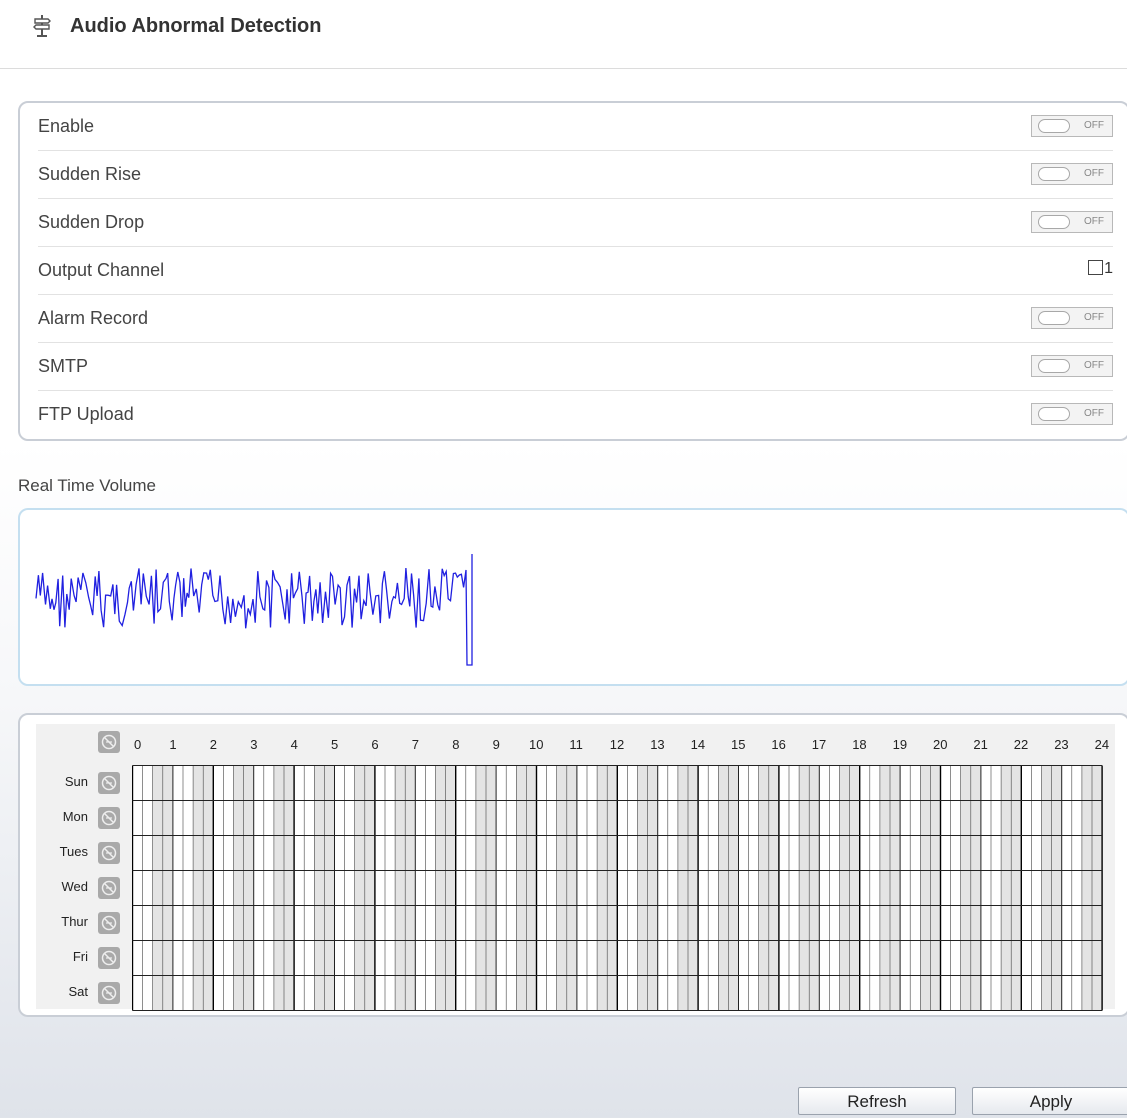 The height and width of the screenshot is (1118, 1127). What do you see at coordinates (575, 175) in the screenshot?
I see `setting-row-sudden-rise: Sudden Rise OFF` at bounding box center [575, 175].